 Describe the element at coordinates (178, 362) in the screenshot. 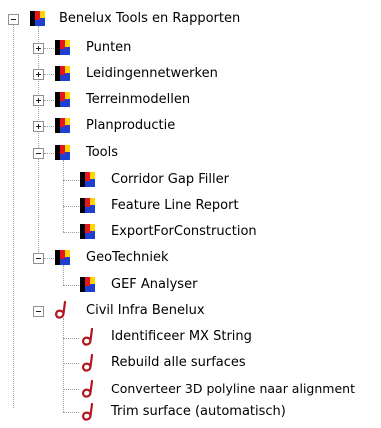

I see `tree-node-label: Rebuild alle surfaces` at that location.